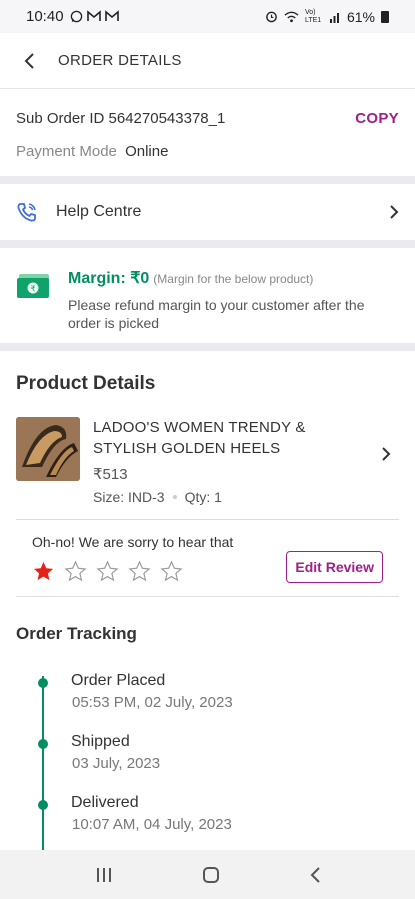 The width and height of the screenshot is (415, 899). What do you see at coordinates (29, 61) in the screenshot?
I see `chevron-left-icon` at bounding box center [29, 61].